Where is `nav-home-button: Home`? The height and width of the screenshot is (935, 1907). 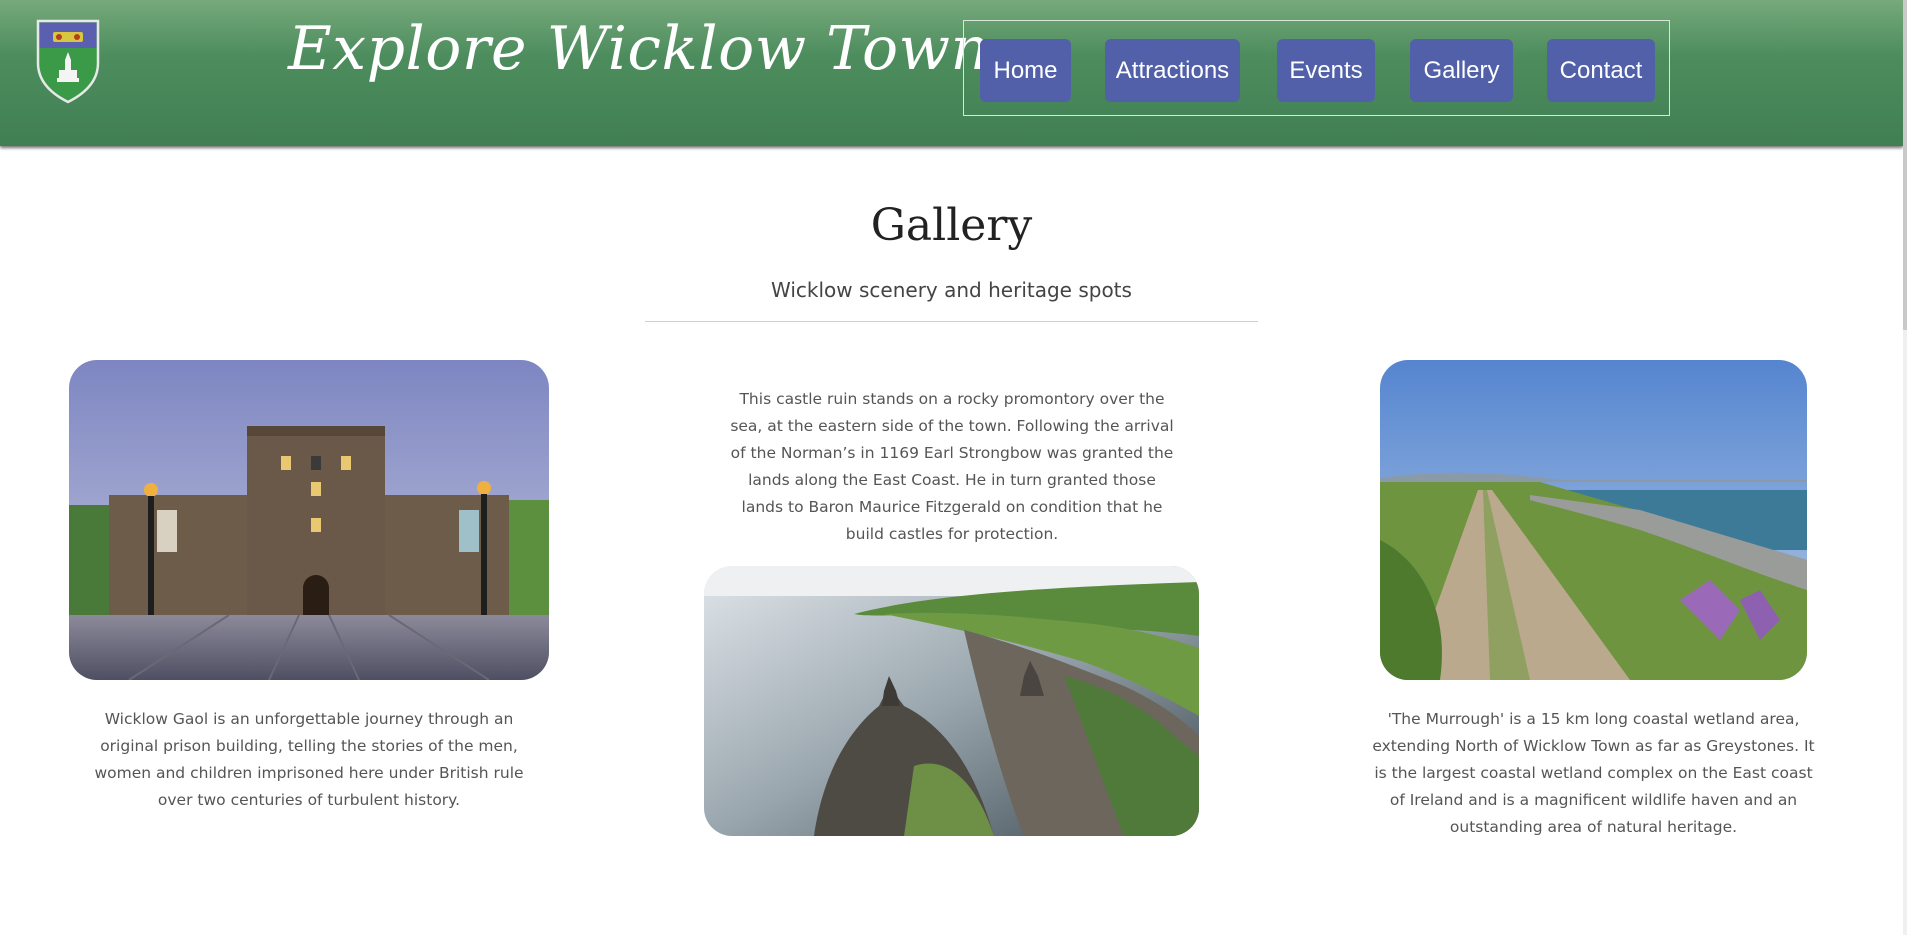
nav-home-button: Home is located at coordinates (1025, 70).